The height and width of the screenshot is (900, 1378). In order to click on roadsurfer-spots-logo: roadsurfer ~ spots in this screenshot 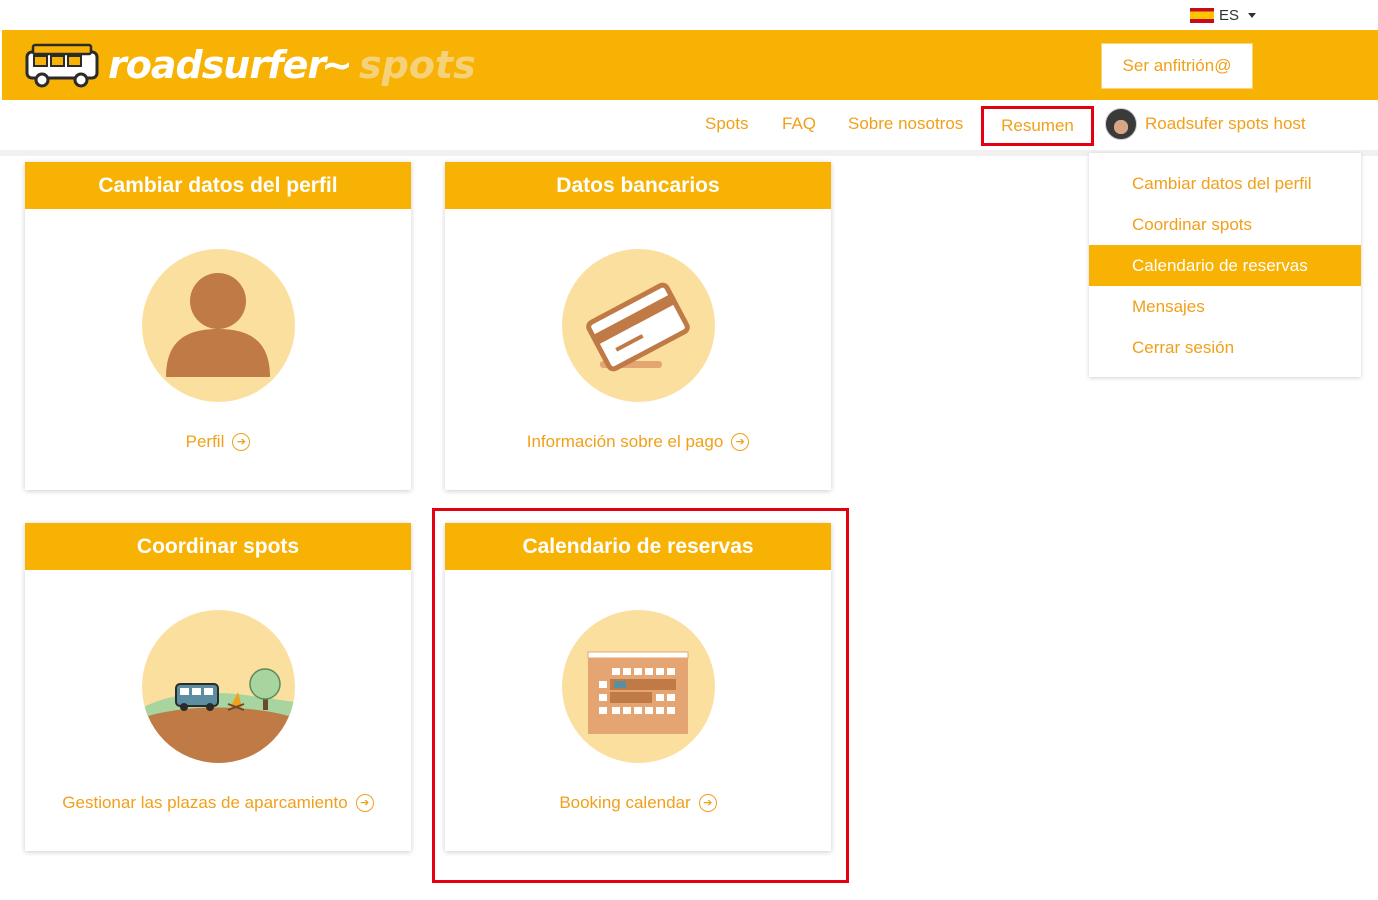, I will do `click(250, 65)`.